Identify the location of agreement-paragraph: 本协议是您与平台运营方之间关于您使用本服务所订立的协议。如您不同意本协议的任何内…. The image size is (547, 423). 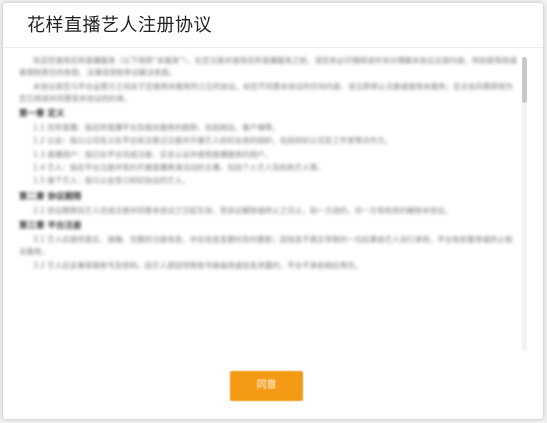
(266, 92).